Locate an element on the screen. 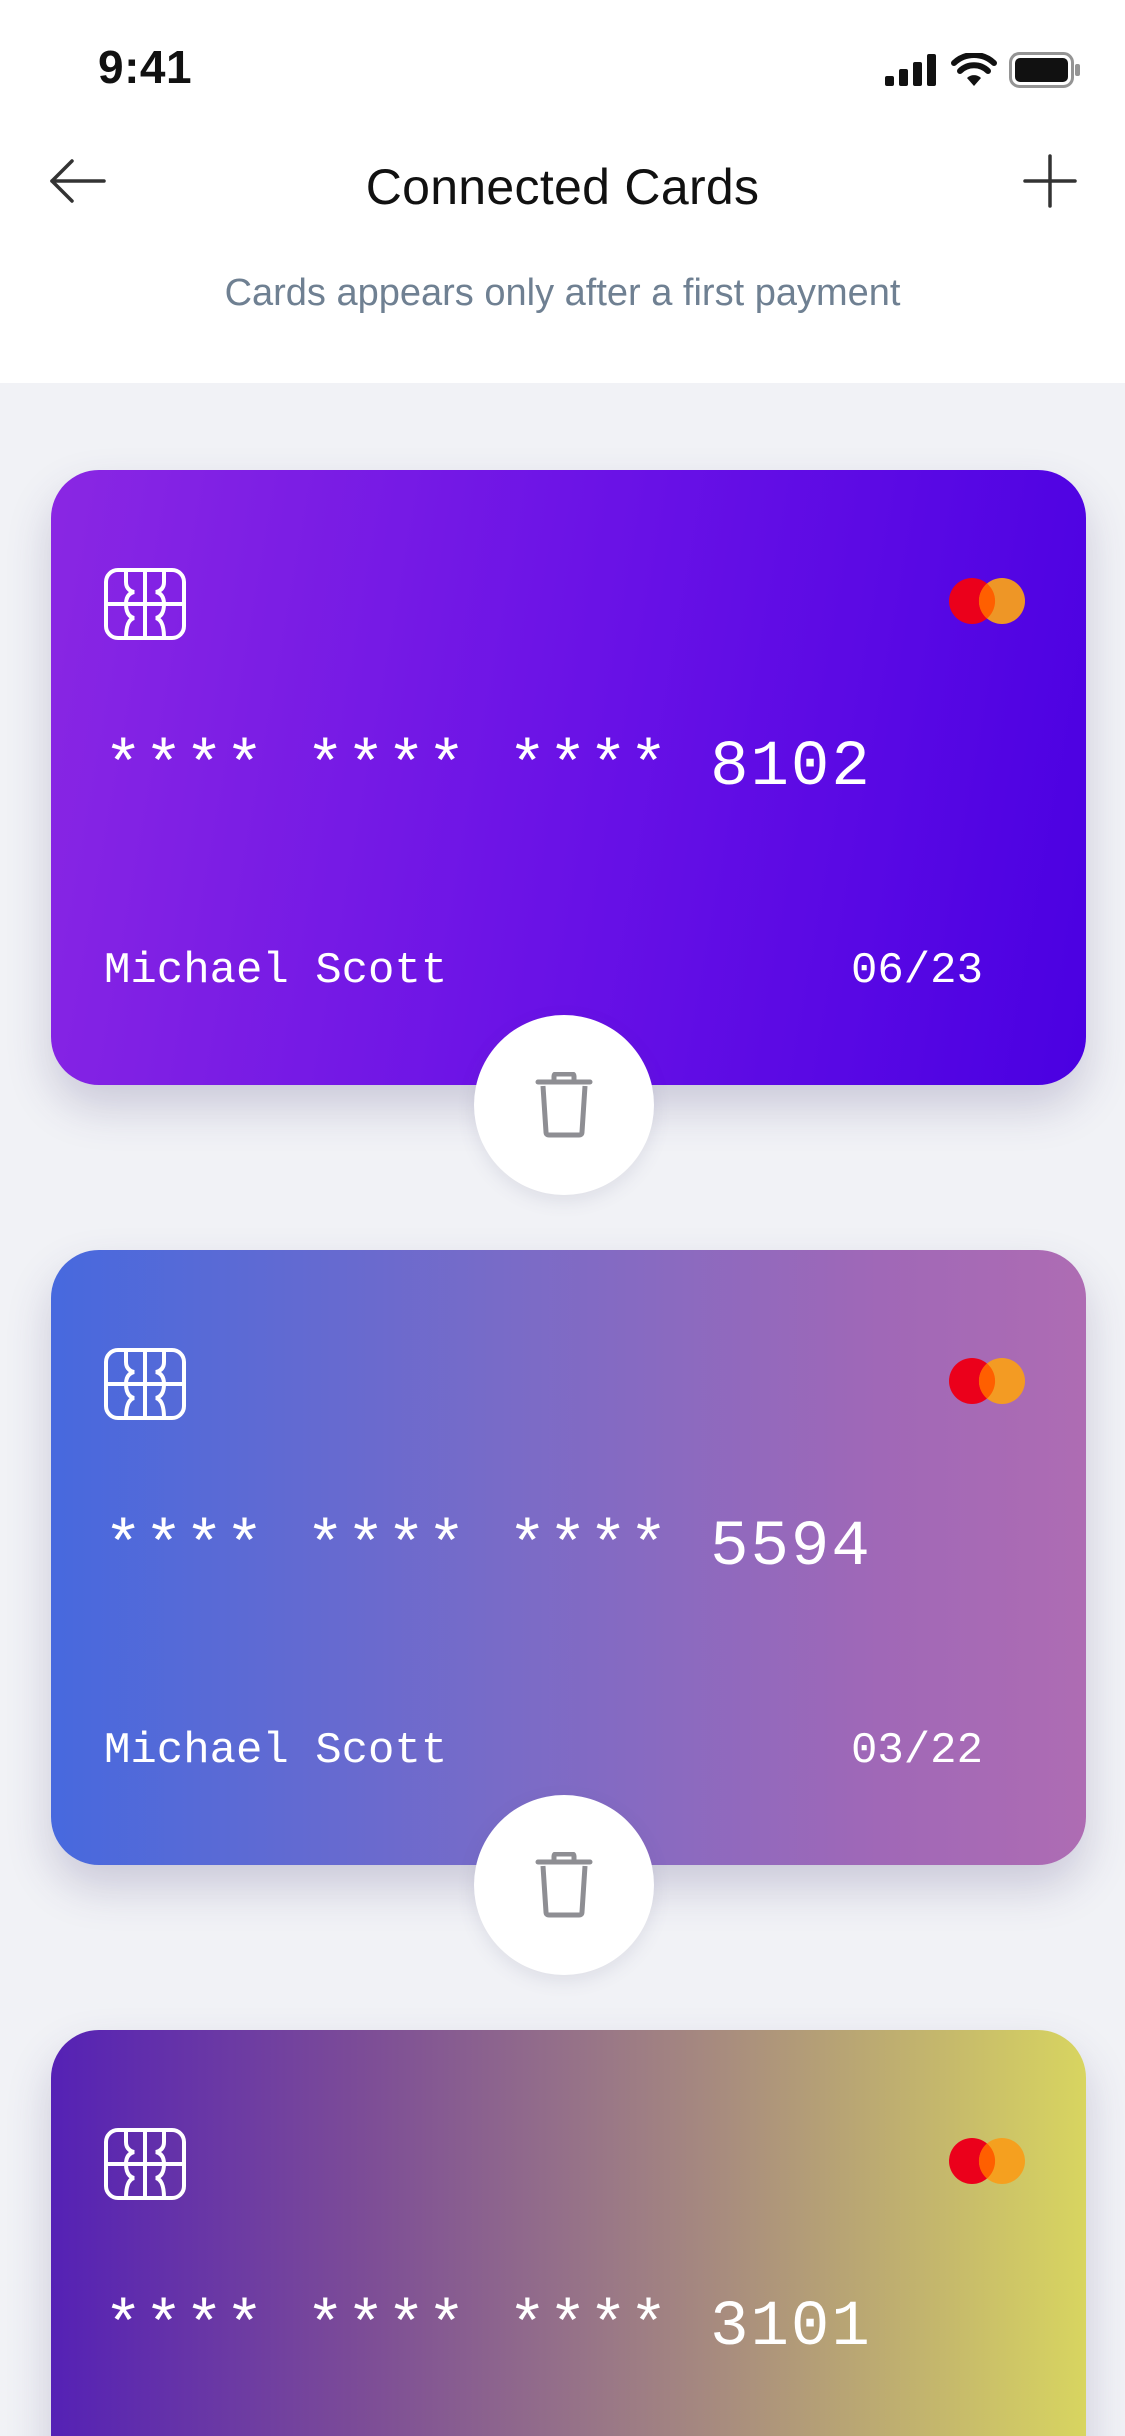 This screenshot has height=2436, width=1125. plus-icon is located at coordinates (1050, 181).